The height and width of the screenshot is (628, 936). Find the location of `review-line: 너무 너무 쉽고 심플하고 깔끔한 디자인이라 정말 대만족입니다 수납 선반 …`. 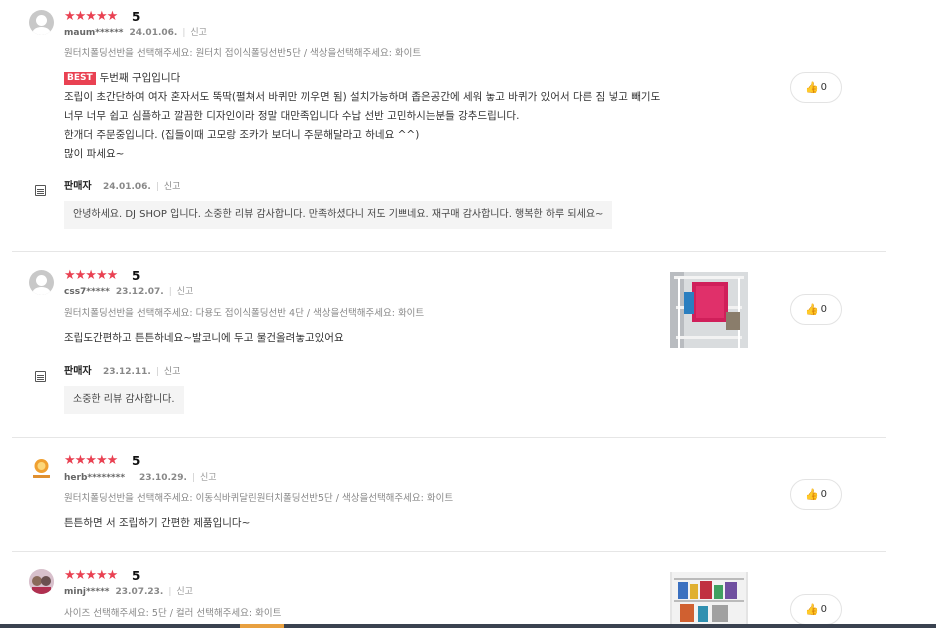

review-line: 너무 너무 쉽고 심플하고 깔끔한 디자인이라 정말 대만족입니다 수납 선반 … is located at coordinates (292, 116).